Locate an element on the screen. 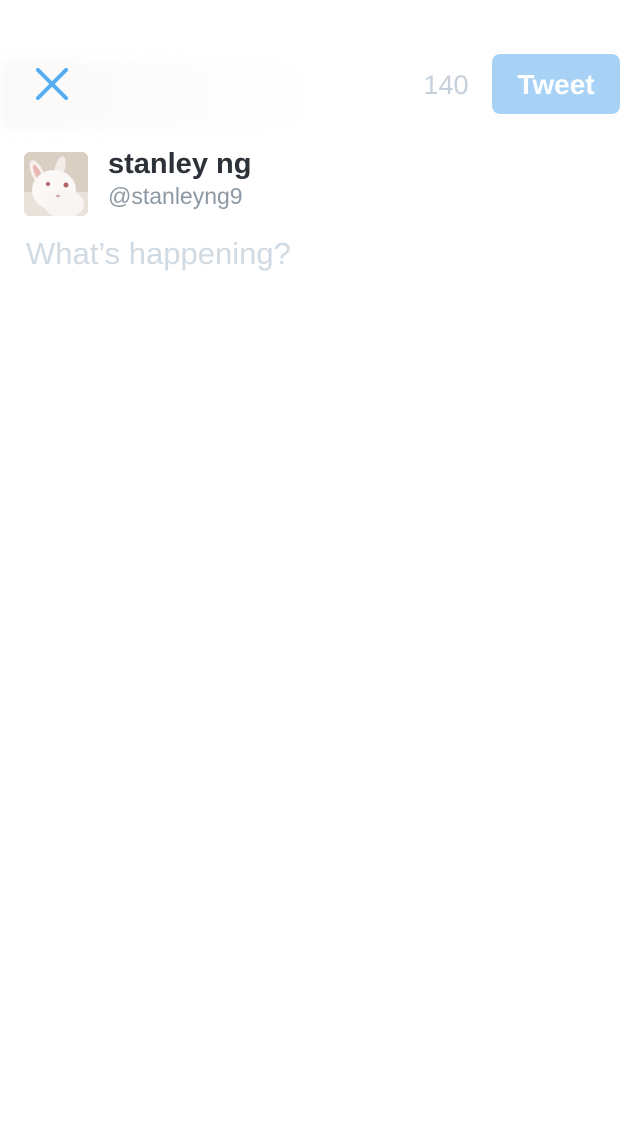 Image resolution: width=640 pixels, height=1136 pixels. rabbit-avatar-icon is located at coordinates (56, 184).